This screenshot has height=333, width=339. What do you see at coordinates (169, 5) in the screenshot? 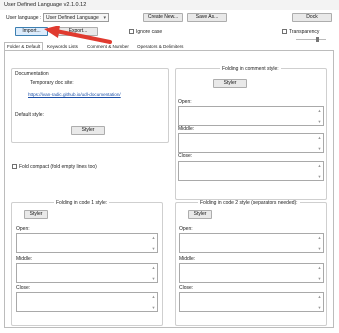
I see `title-bar: User Defined Language v2.1.0.12` at bounding box center [169, 5].